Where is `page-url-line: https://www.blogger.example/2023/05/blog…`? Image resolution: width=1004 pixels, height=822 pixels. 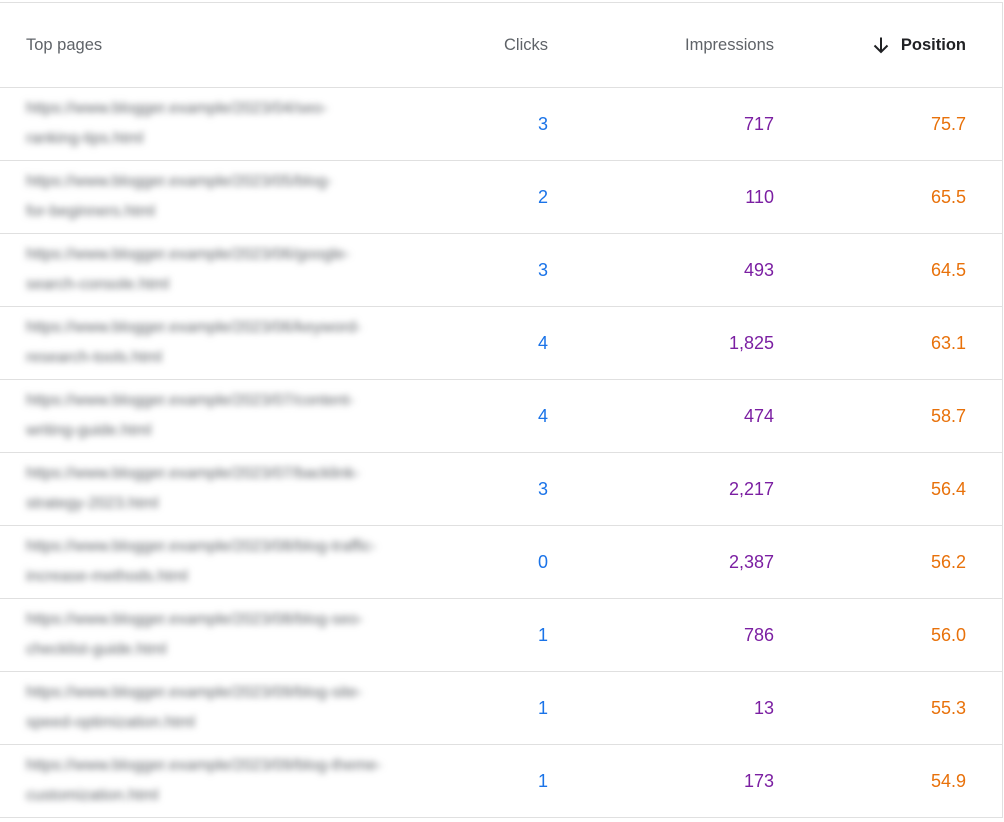 page-url-line: https://www.blogger.example/2023/05/blog… is located at coordinates (179, 181).